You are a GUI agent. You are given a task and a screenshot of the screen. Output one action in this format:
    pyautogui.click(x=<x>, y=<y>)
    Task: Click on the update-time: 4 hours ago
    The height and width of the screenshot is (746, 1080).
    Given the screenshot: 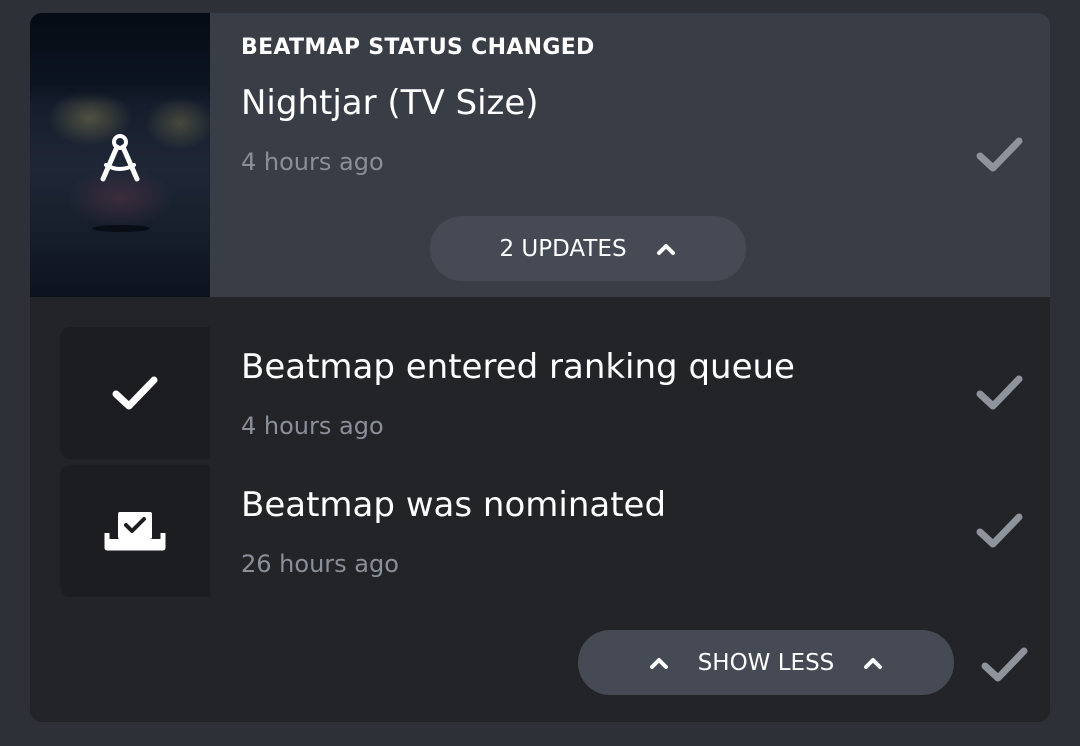 What is the action you would take?
    pyautogui.click(x=312, y=426)
    